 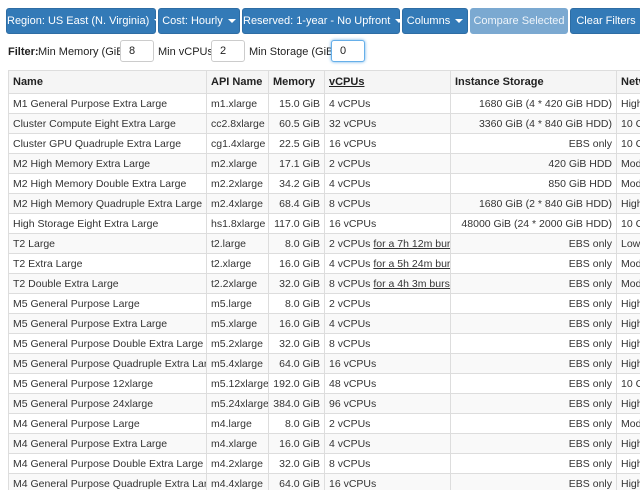 I want to click on cost-dropdown-button: Cost: Hourly, so click(x=199, y=21).